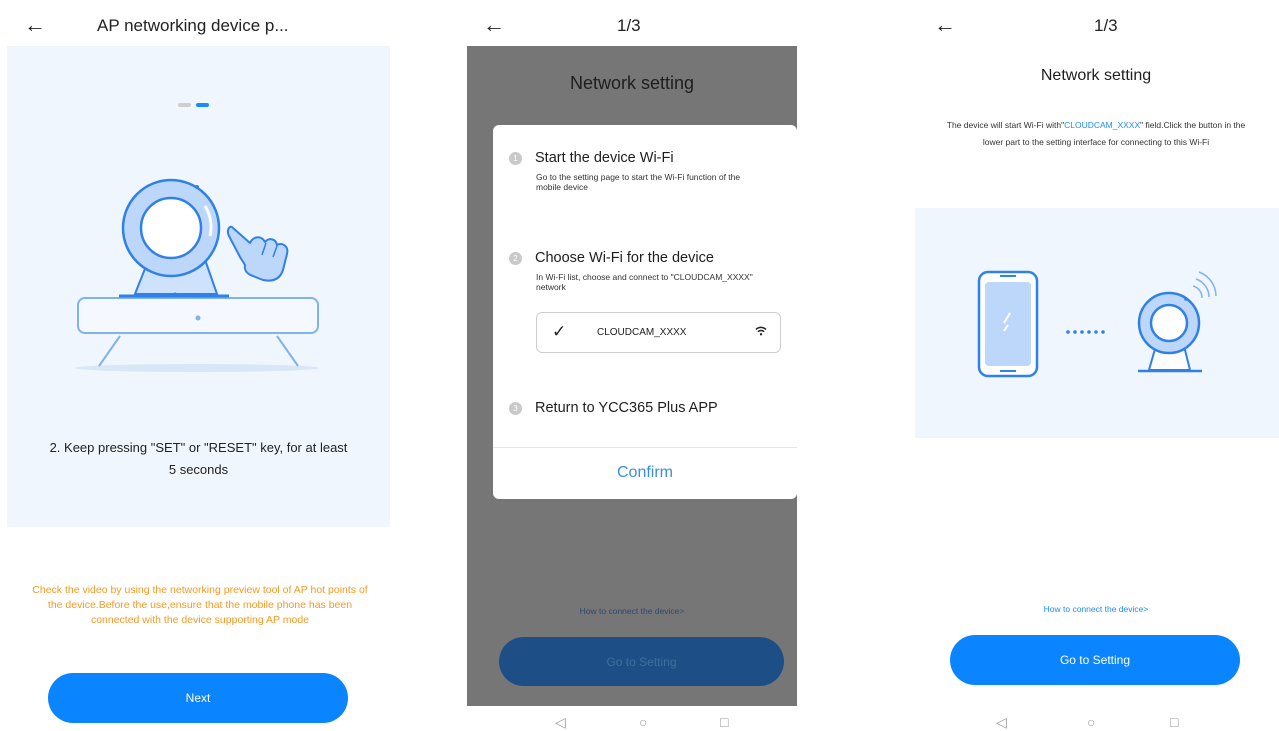 Image resolution: width=1279 pixels, height=731 pixels. I want to click on desc-ssid-highlight: CLOUDCAM_XXXX, so click(1102, 125).